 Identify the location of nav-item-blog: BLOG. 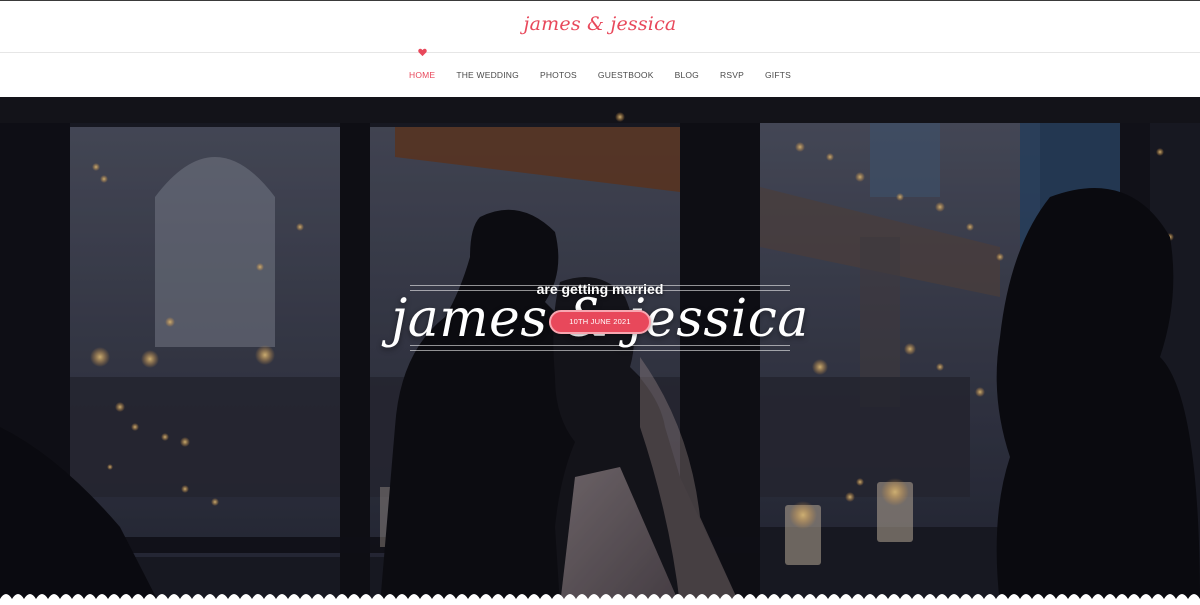
(686, 75).